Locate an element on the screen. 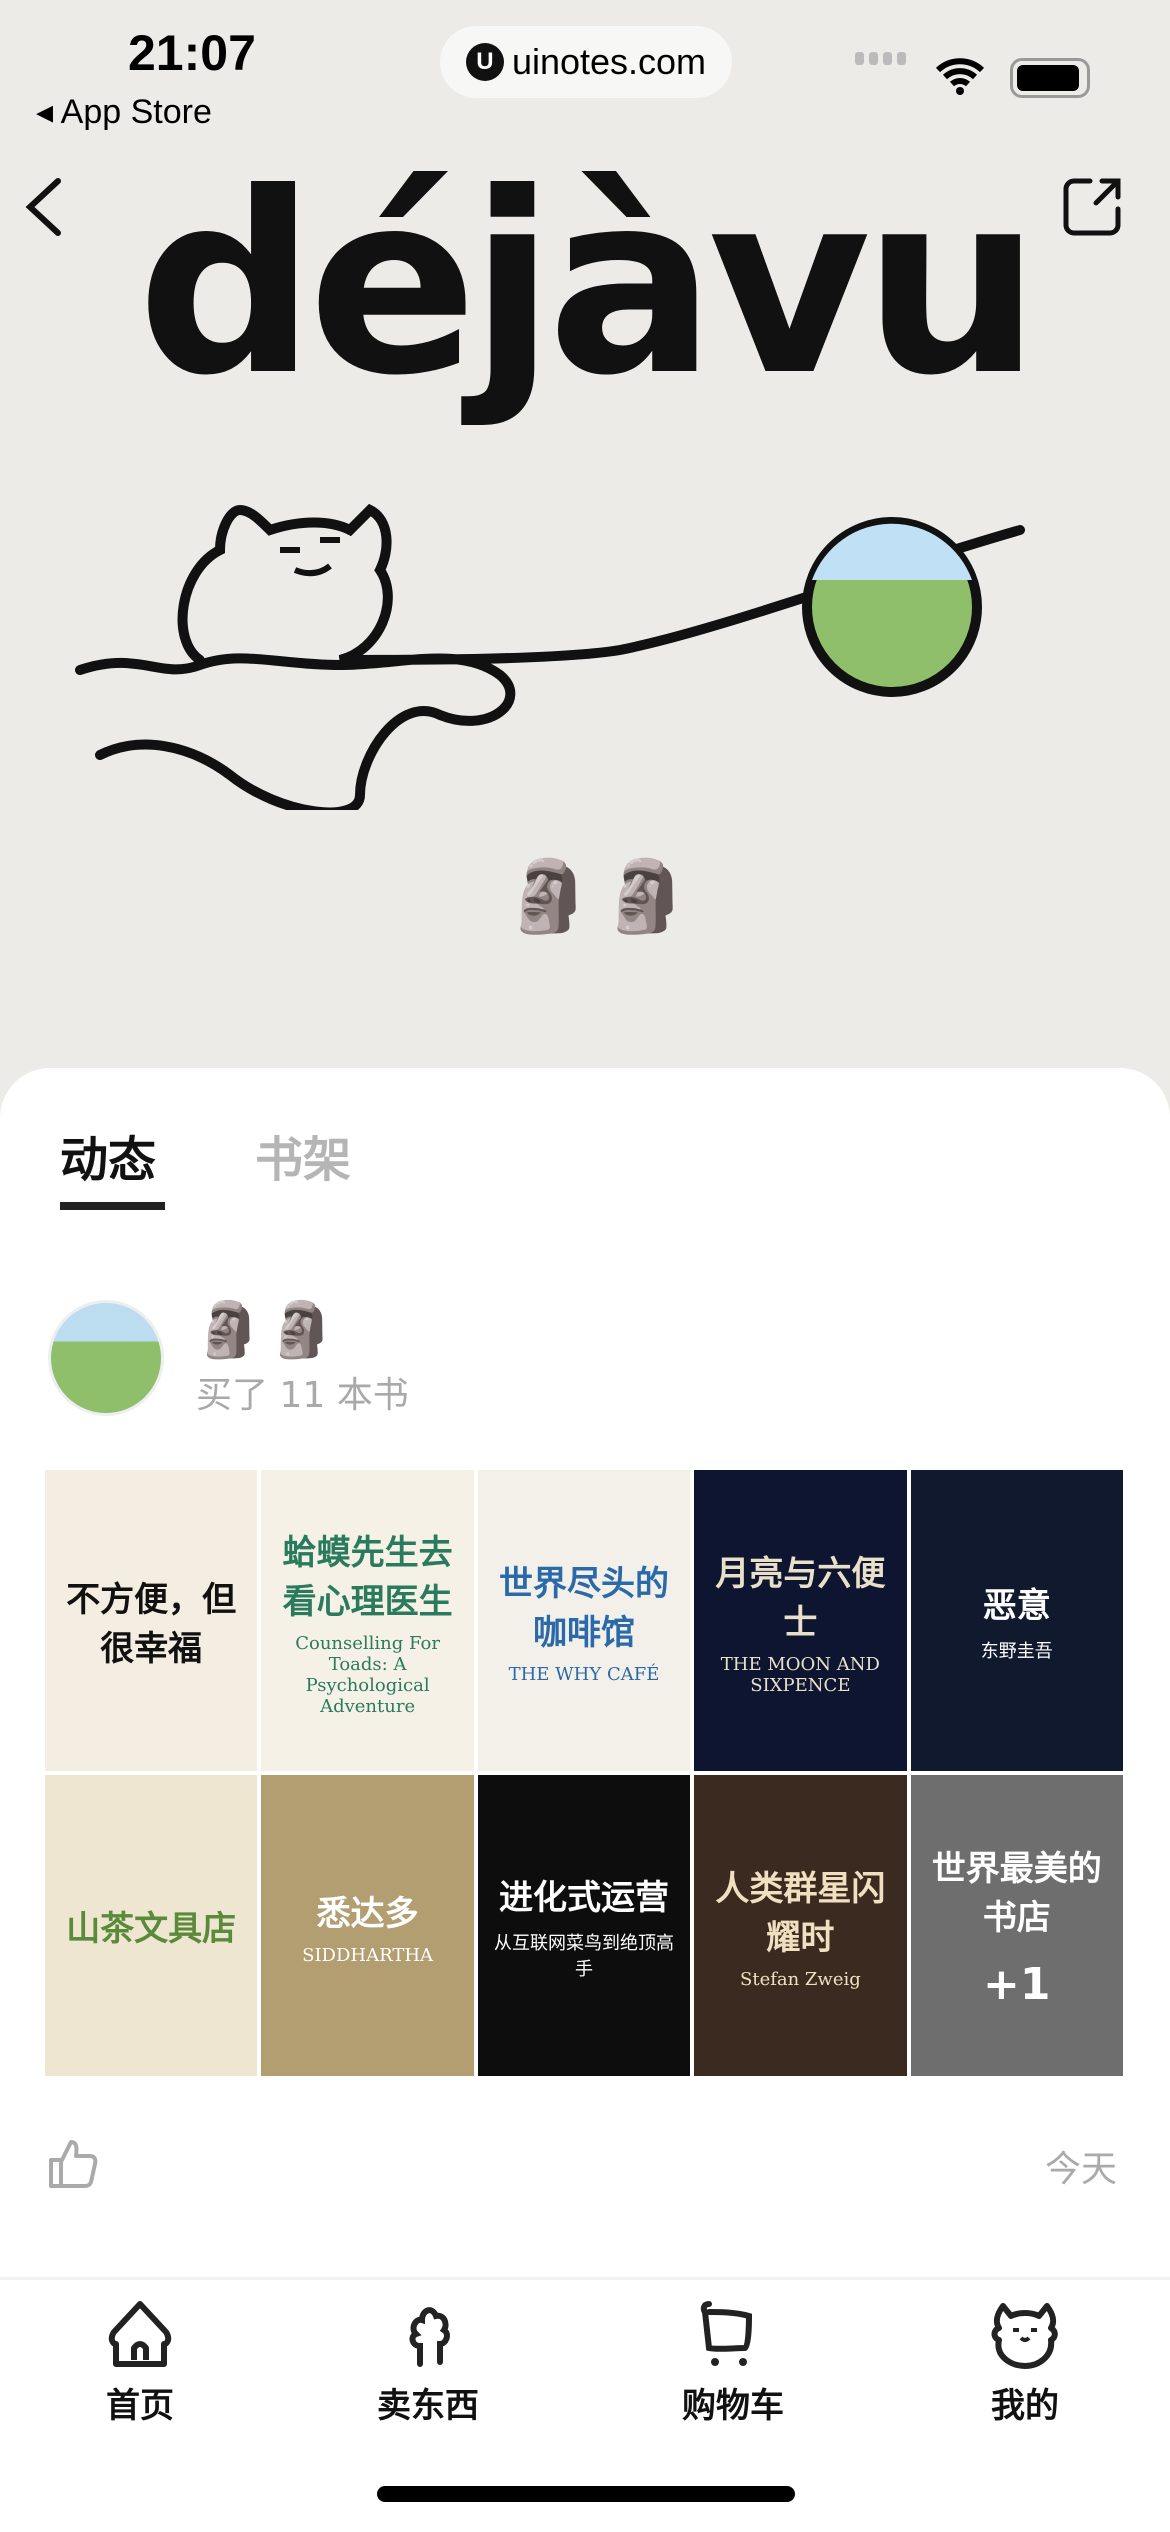 This screenshot has width=1170, height=2532. book-subtitle: Stefan Zweig is located at coordinates (800, 1979).